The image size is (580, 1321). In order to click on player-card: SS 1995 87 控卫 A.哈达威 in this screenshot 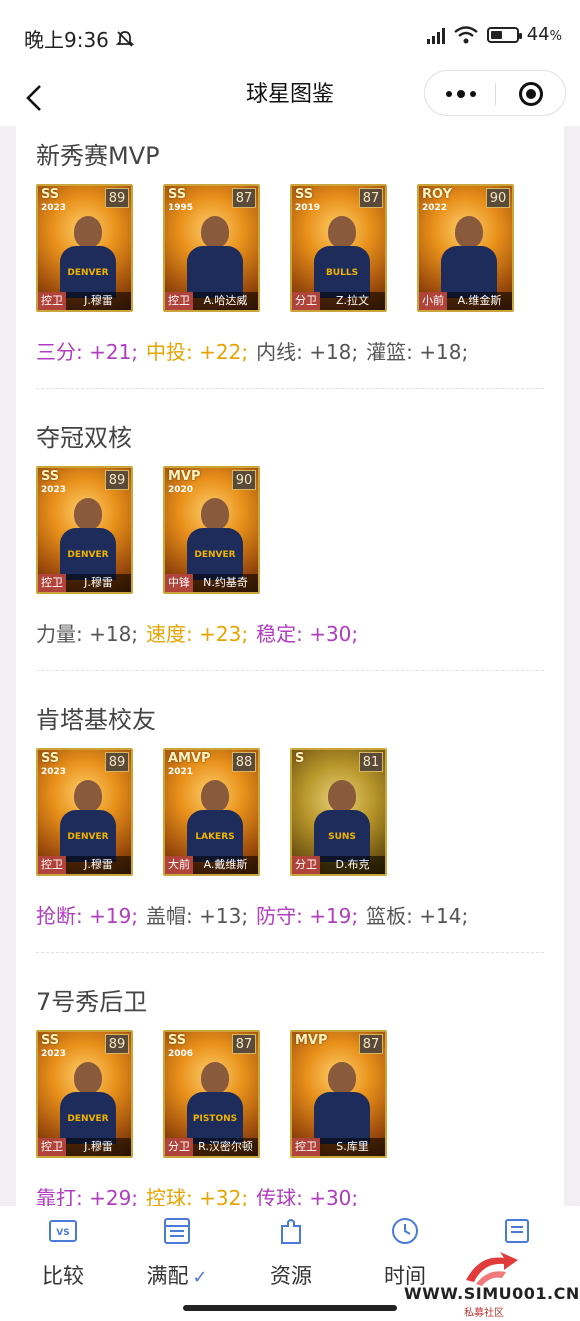, I will do `click(211, 248)`.